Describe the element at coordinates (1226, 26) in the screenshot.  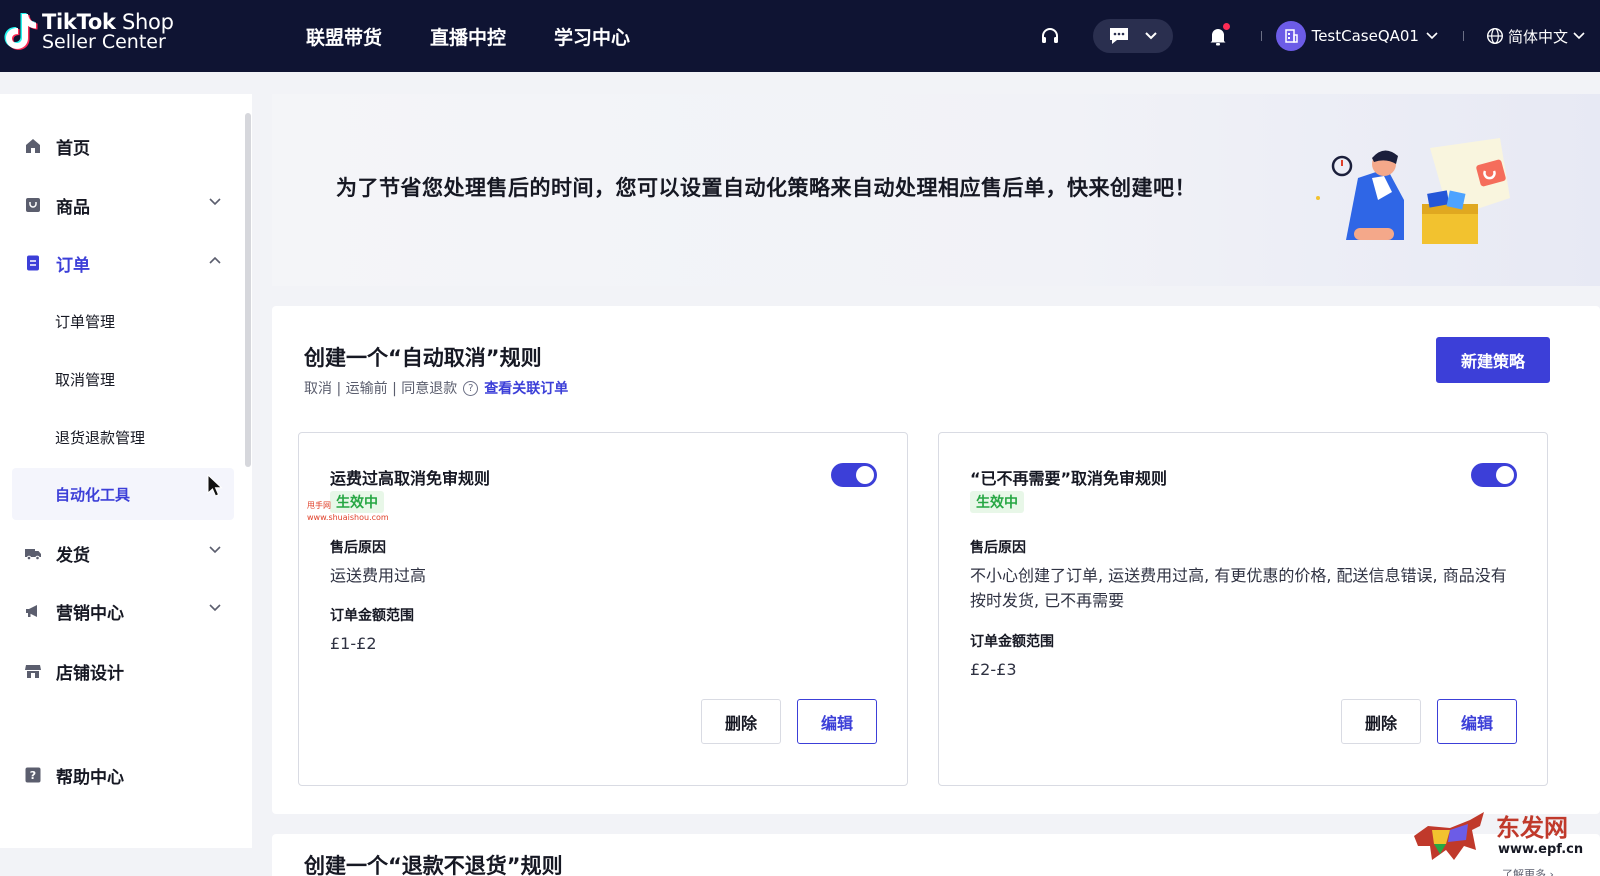
I see `notification-dot` at that location.